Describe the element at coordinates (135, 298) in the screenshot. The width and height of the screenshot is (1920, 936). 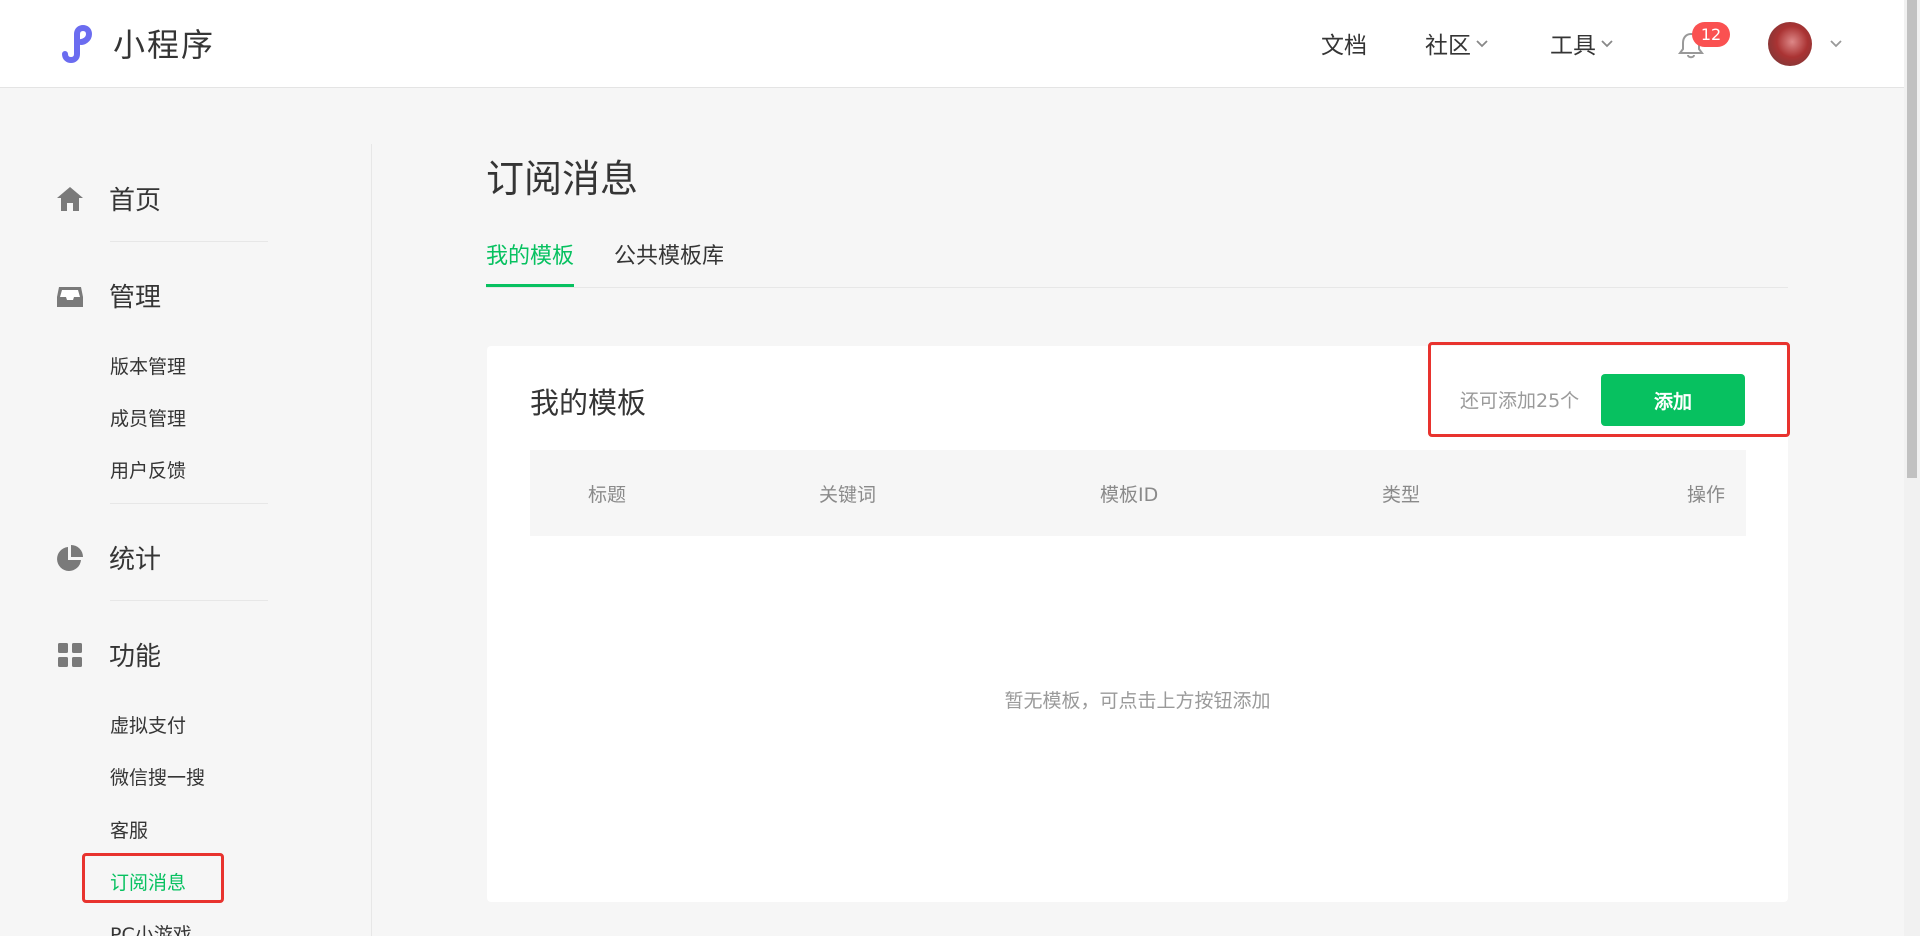
I see `sidebar-item-label: 管理` at that location.